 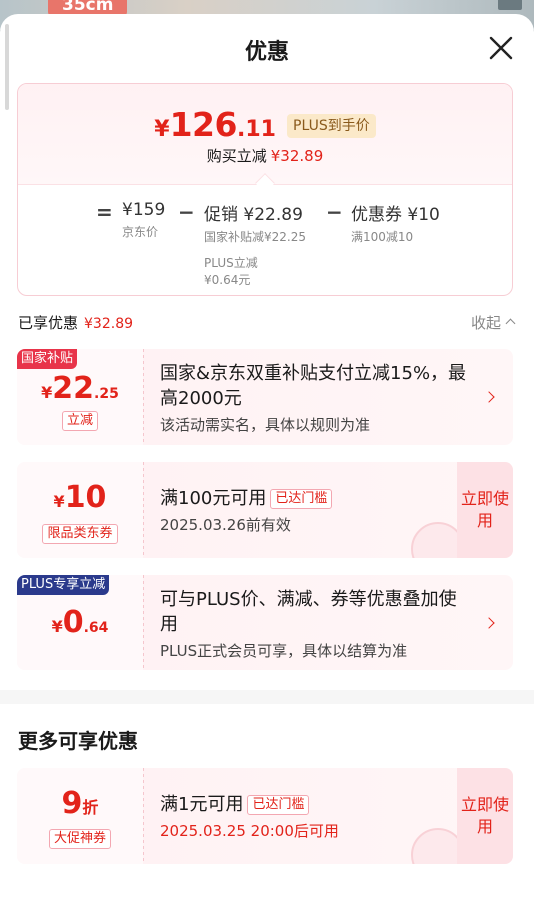 What do you see at coordinates (256, 129) in the screenshot?
I see `price-decimal: .11` at bounding box center [256, 129].